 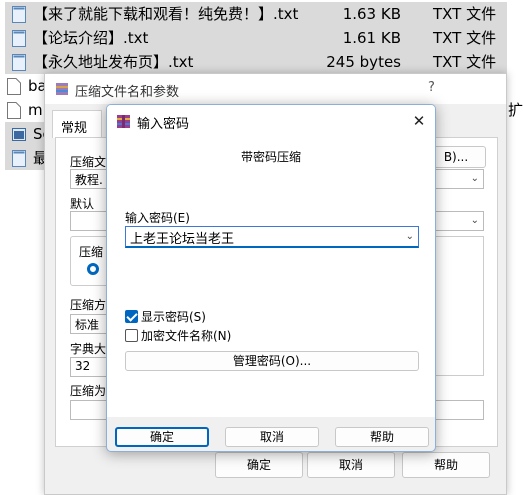 I want to click on password-value: 上老王论坛当老王, so click(x=182, y=239).